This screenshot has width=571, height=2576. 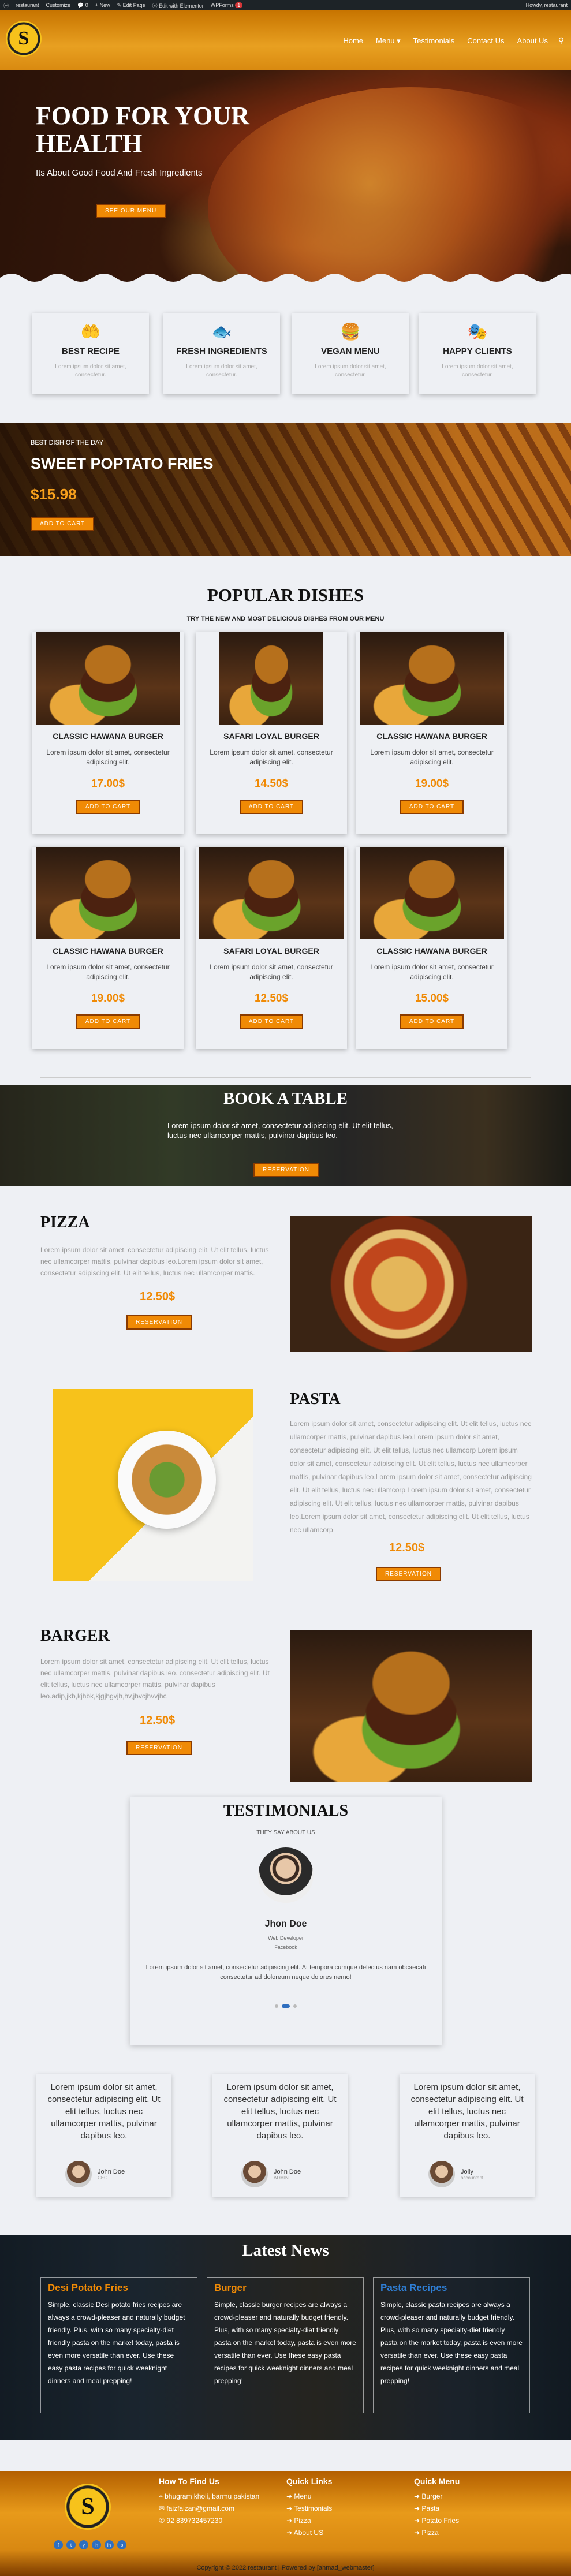 What do you see at coordinates (409, 1574) in the screenshot?
I see `pasta-reservation-button: RESERVATION` at bounding box center [409, 1574].